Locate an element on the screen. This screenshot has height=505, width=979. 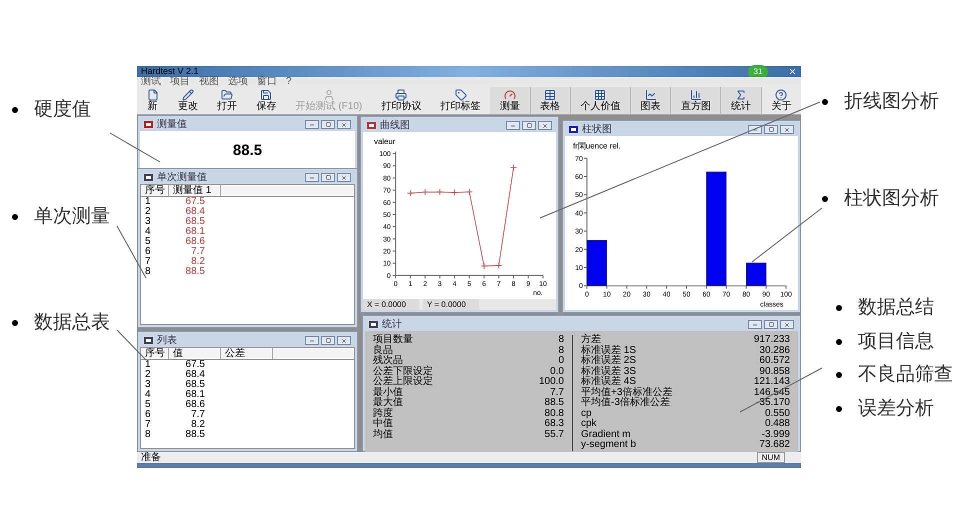
annotation-label: 硬度值 is located at coordinates (62, 110).